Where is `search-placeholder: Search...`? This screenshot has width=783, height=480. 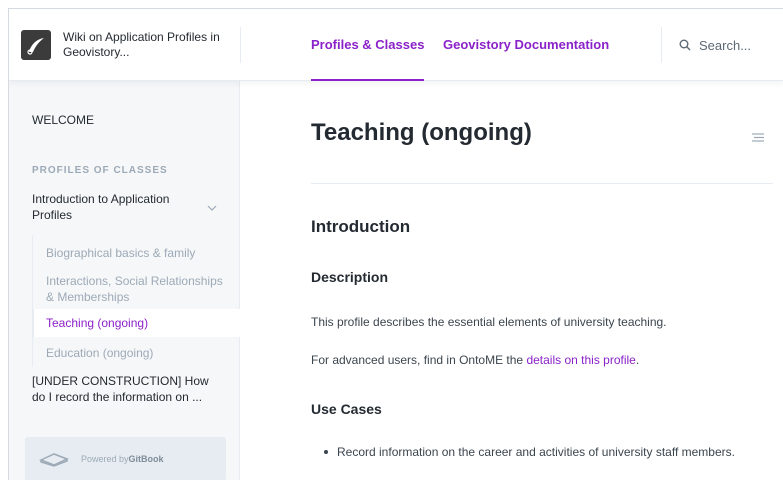 search-placeholder: Search... is located at coordinates (725, 45).